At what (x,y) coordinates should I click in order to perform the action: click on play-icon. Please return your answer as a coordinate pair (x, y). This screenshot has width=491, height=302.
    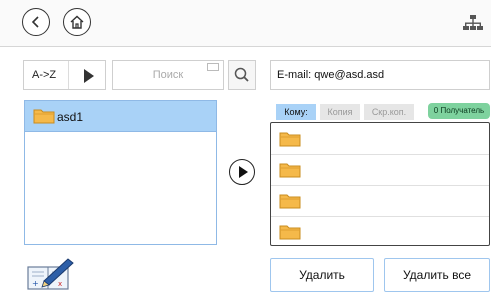
    Looking at the image, I should click on (89, 76).